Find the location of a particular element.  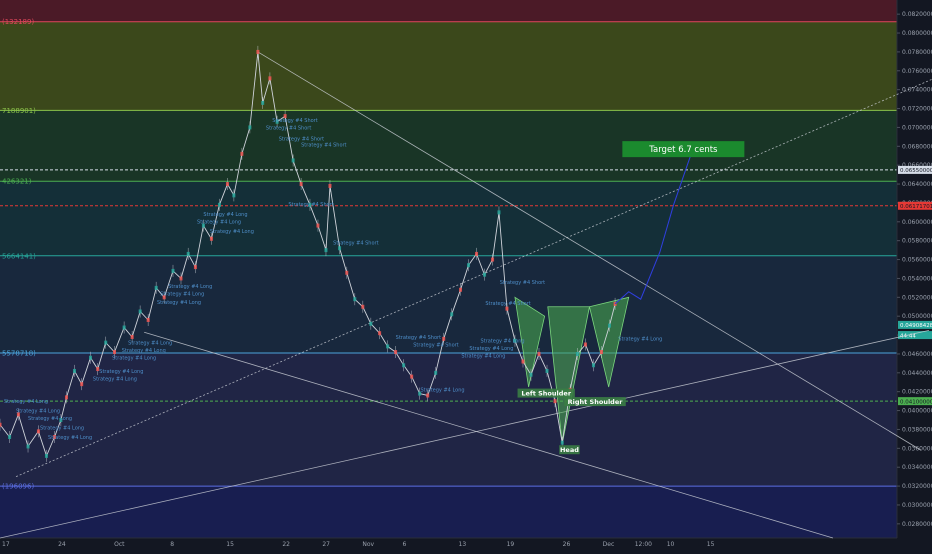

y-tick-label: 0.04000000 is located at coordinates (917, 411).